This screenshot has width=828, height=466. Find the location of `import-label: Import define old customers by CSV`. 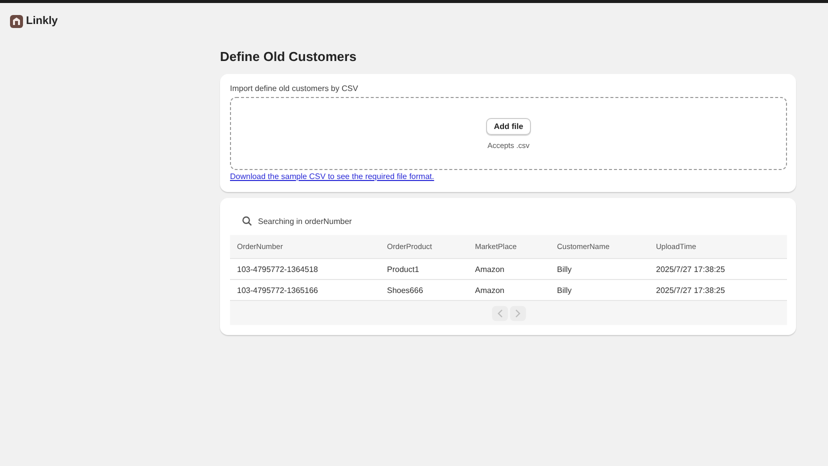

import-label: Import define old customers by CSV is located at coordinates (295, 88).